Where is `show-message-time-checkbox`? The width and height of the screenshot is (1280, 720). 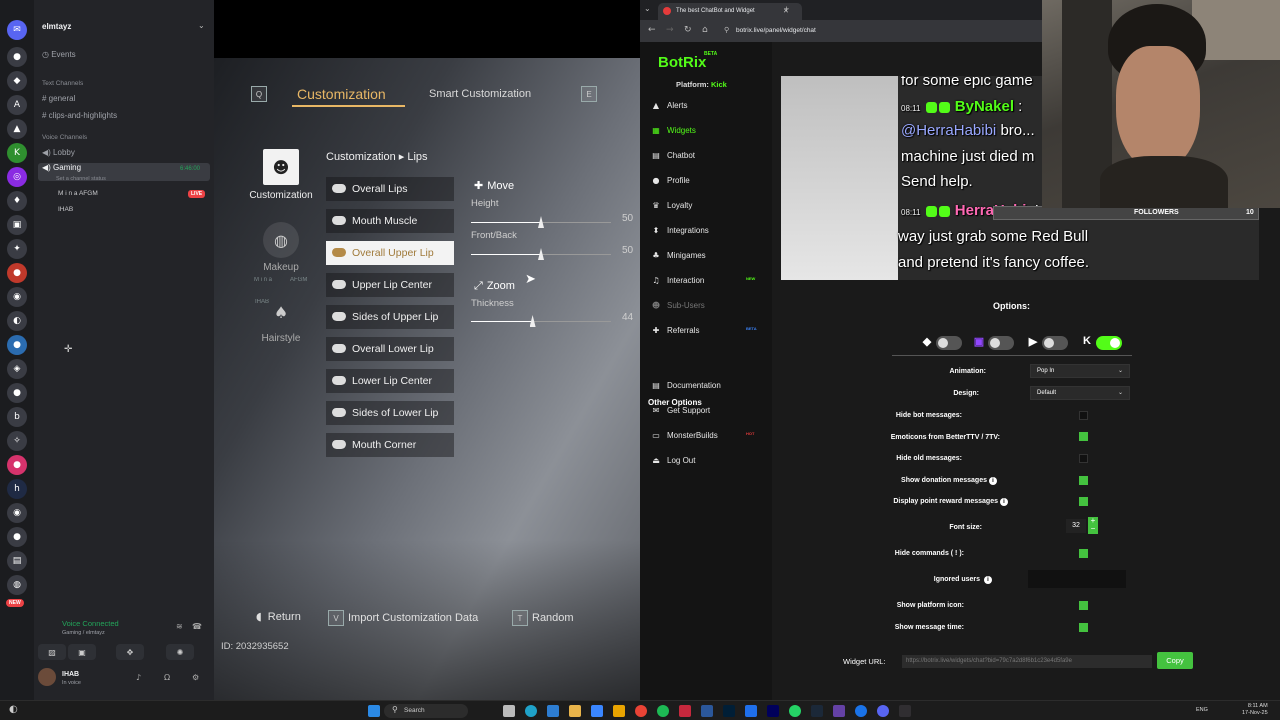 show-message-time-checkbox is located at coordinates (1083, 627).